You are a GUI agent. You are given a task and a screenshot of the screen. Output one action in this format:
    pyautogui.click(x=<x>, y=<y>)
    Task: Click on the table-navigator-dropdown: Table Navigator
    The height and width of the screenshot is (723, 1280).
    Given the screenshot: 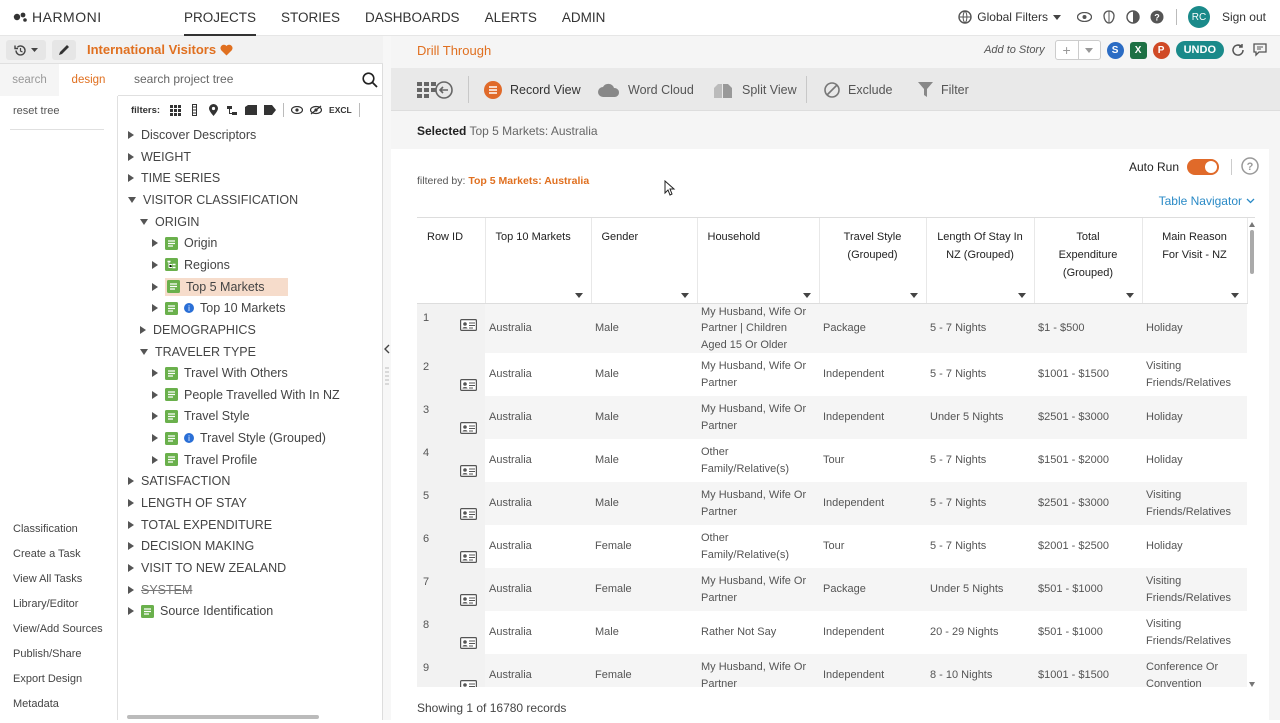 What is the action you would take?
    pyautogui.click(x=1207, y=201)
    